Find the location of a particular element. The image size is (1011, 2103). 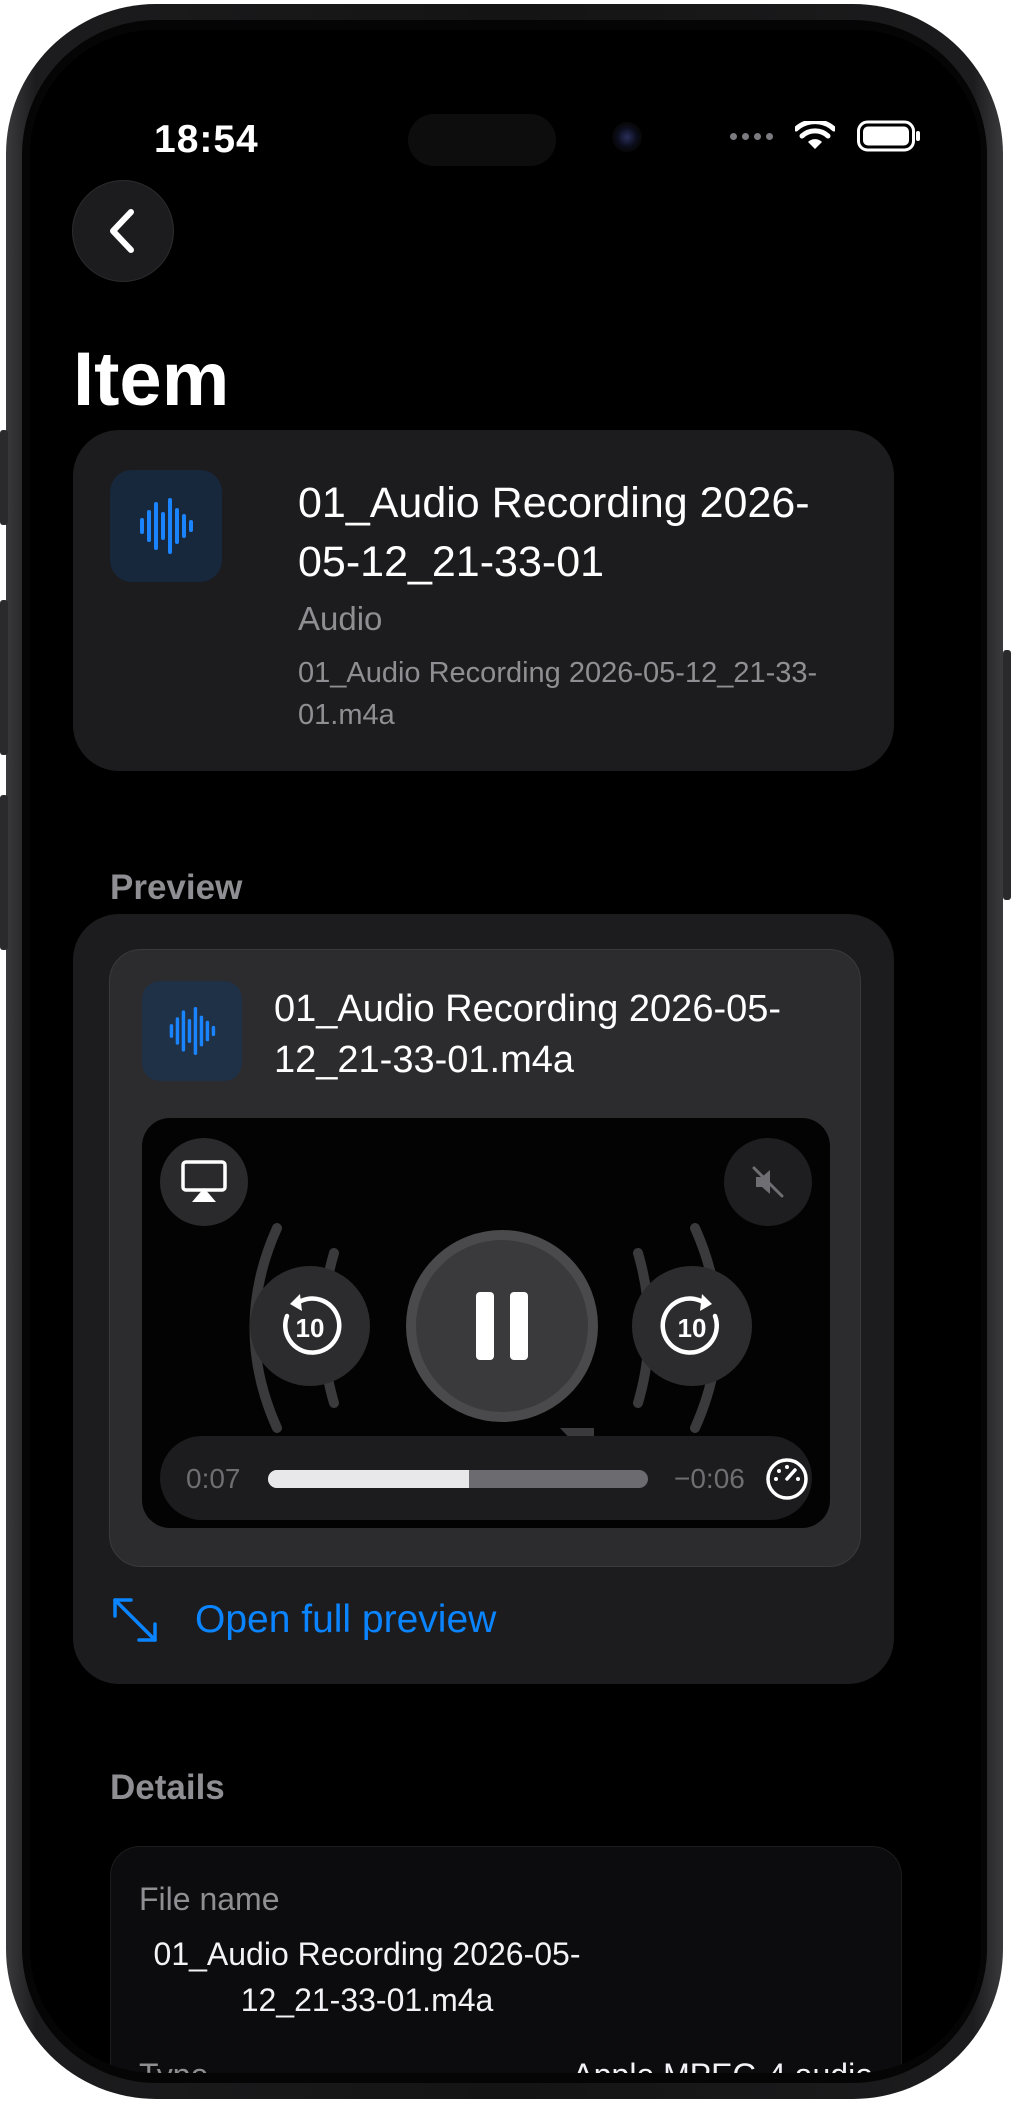

back-button is located at coordinates (123, 231).